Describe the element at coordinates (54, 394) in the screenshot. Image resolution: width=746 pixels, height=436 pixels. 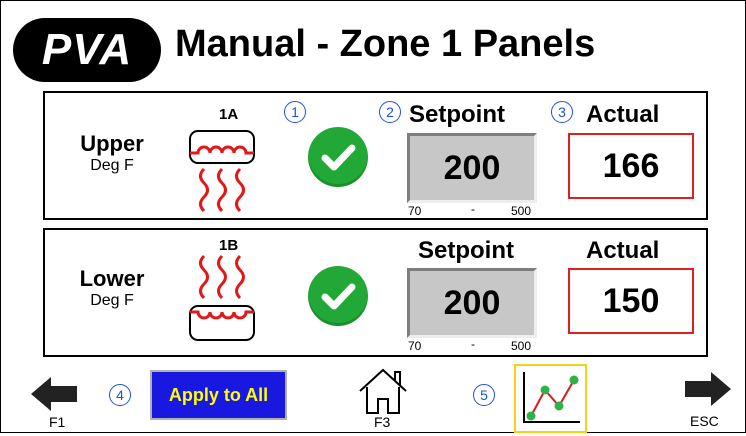
I see `arrow-left-icon` at that location.